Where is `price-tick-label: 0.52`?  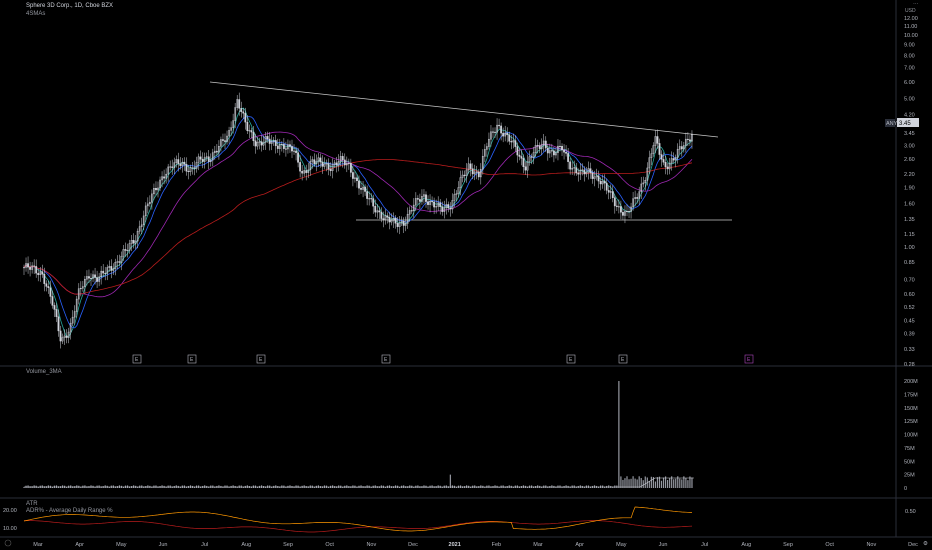
price-tick-label: 0.52 is located at coordinates (909, 308).